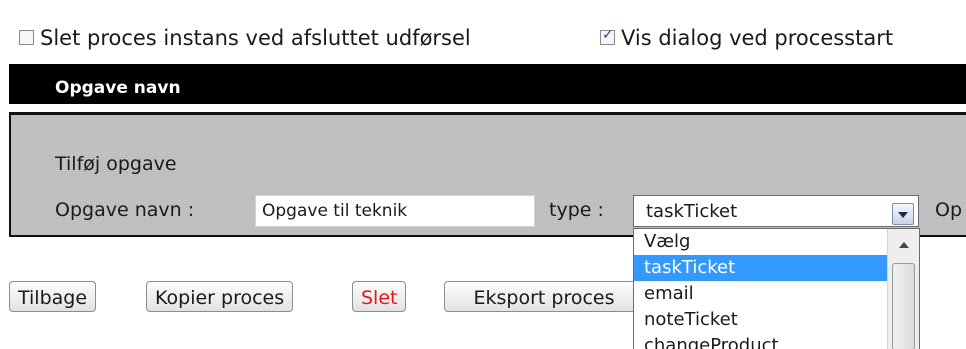 The image size is (966, 349). What do you see at coordinates (760, 242) in the screenshot?
I see `type-option: Vælg` at bounding box center [760, 242].